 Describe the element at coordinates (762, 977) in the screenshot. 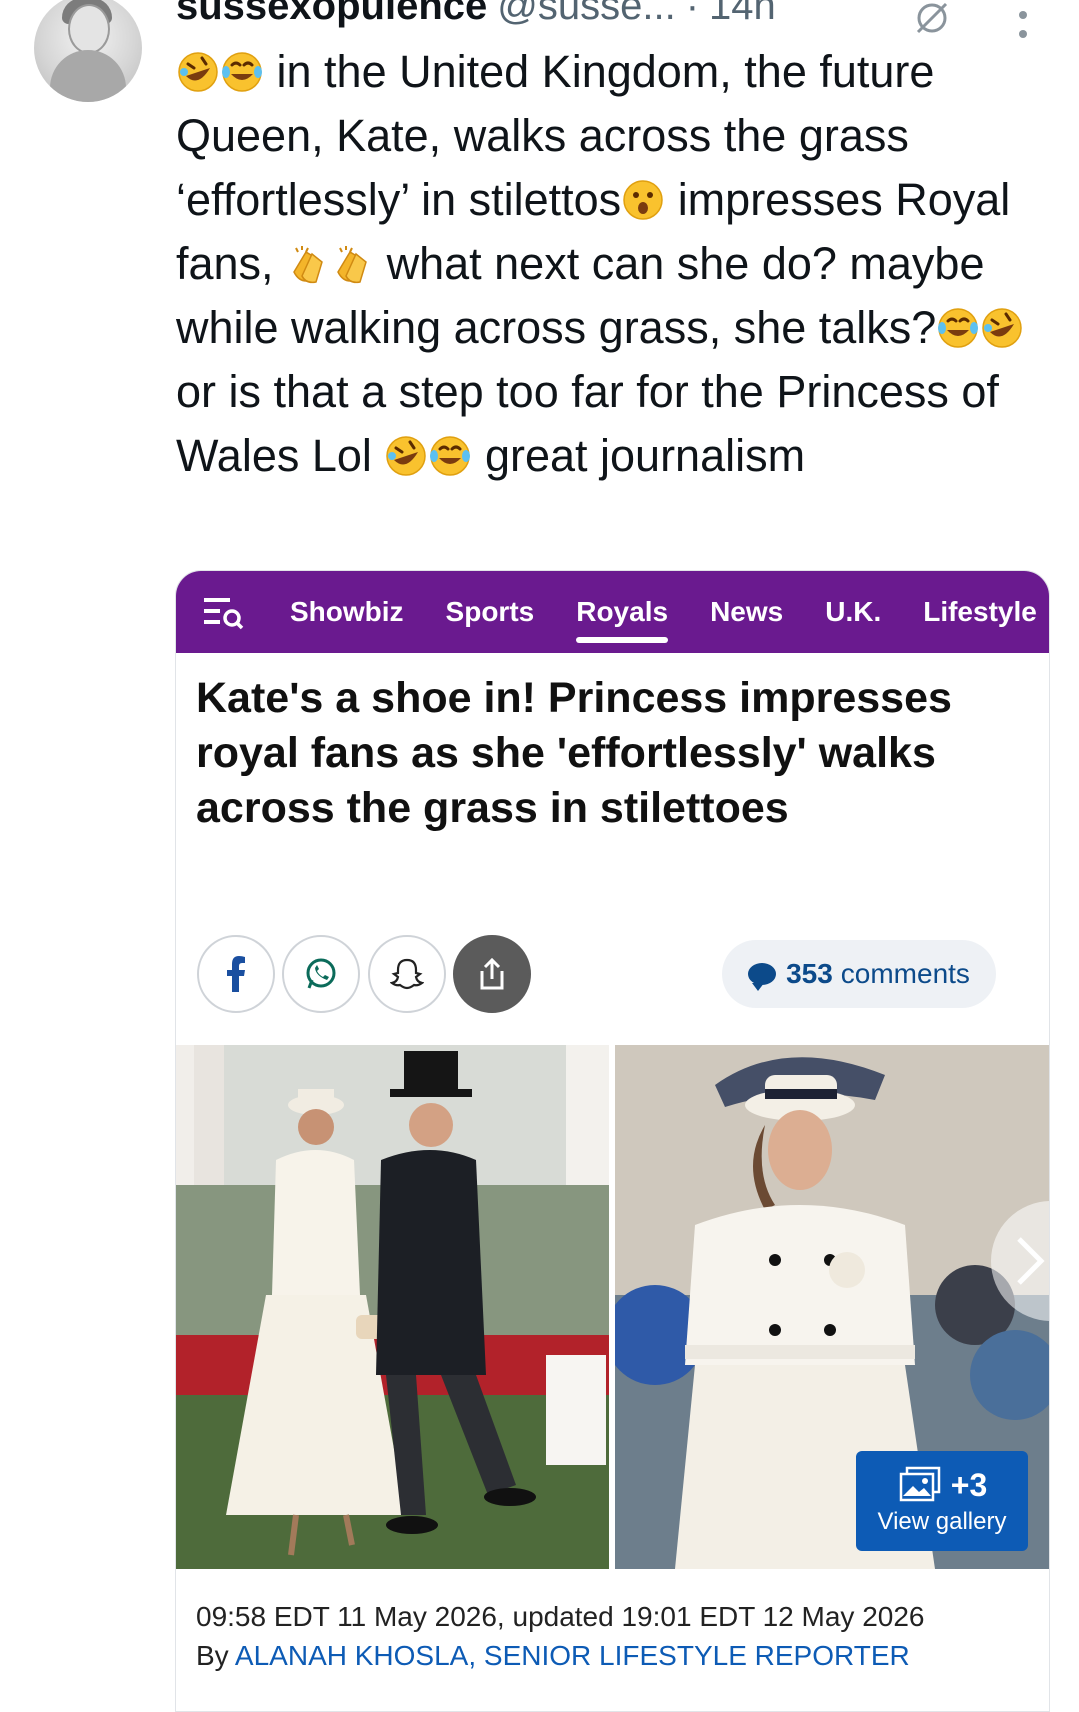

I see `comment-bubble-icon` at that location.